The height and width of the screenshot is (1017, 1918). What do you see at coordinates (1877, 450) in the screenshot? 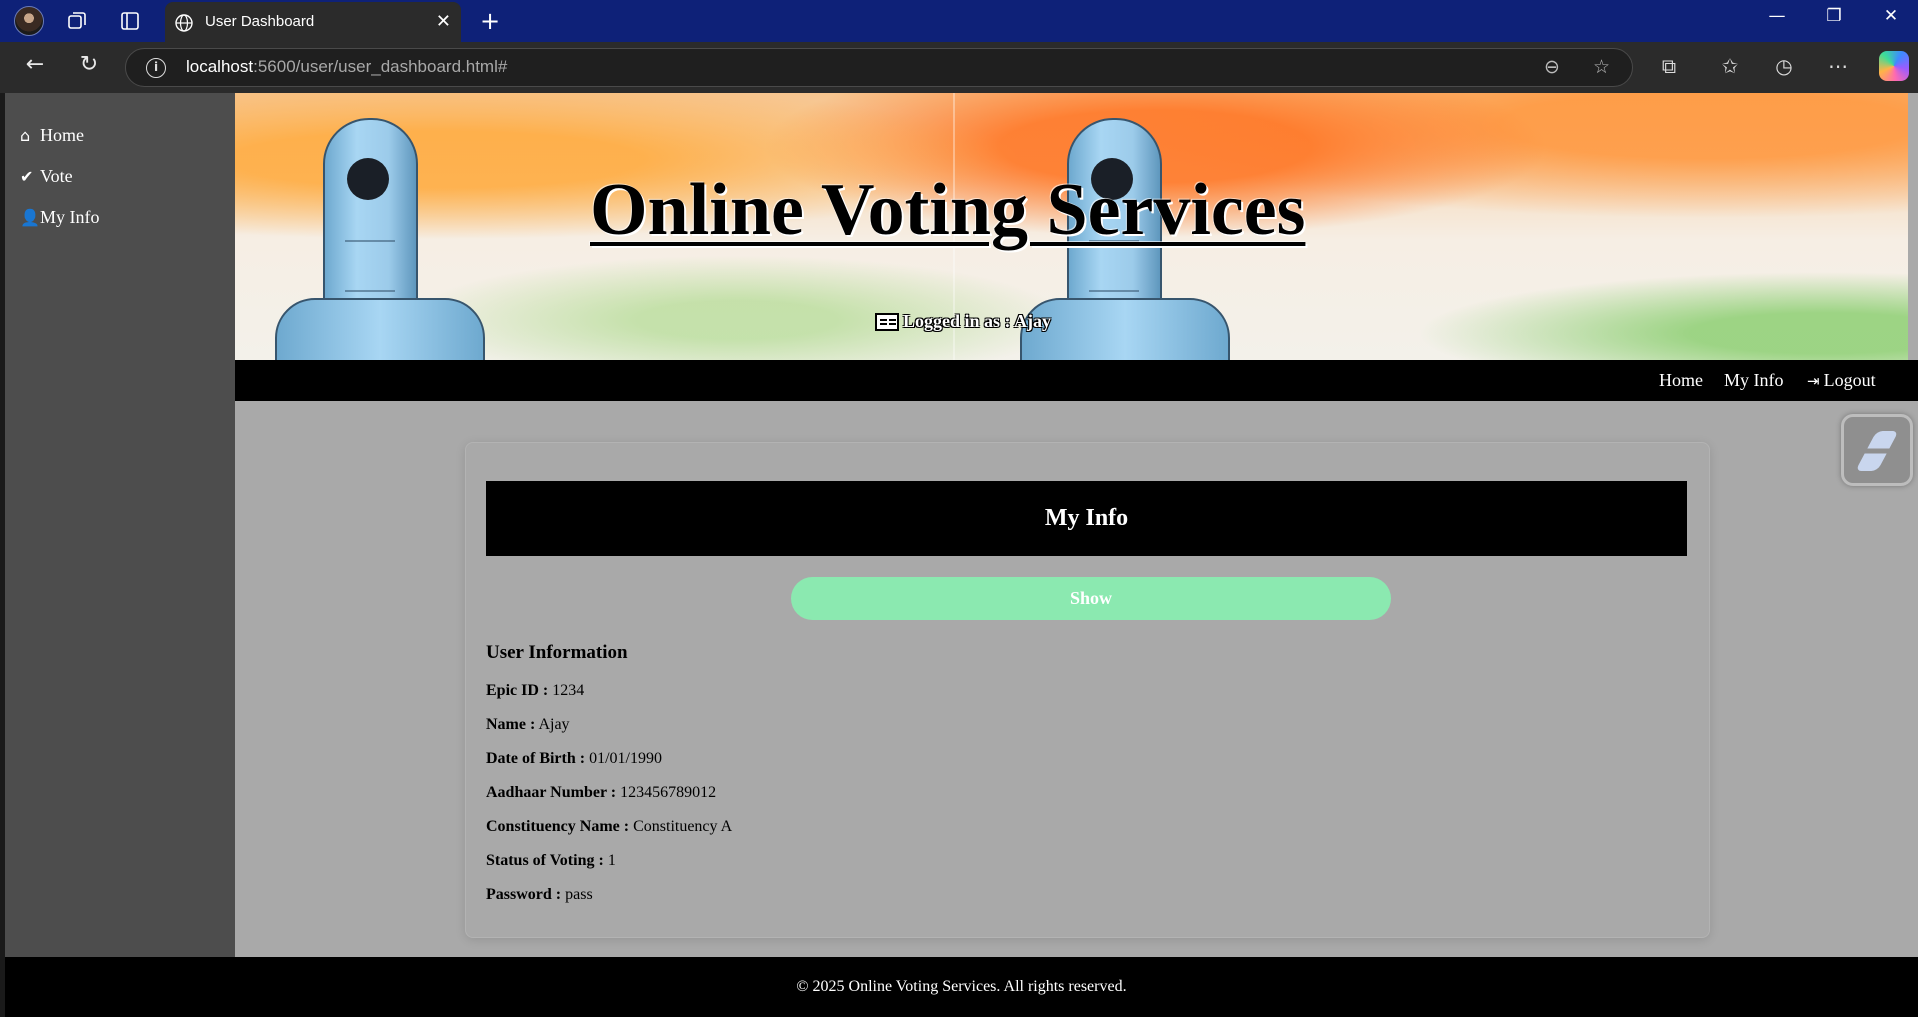
I see `floating-tool-icon` at bounding box center [1877, 450].